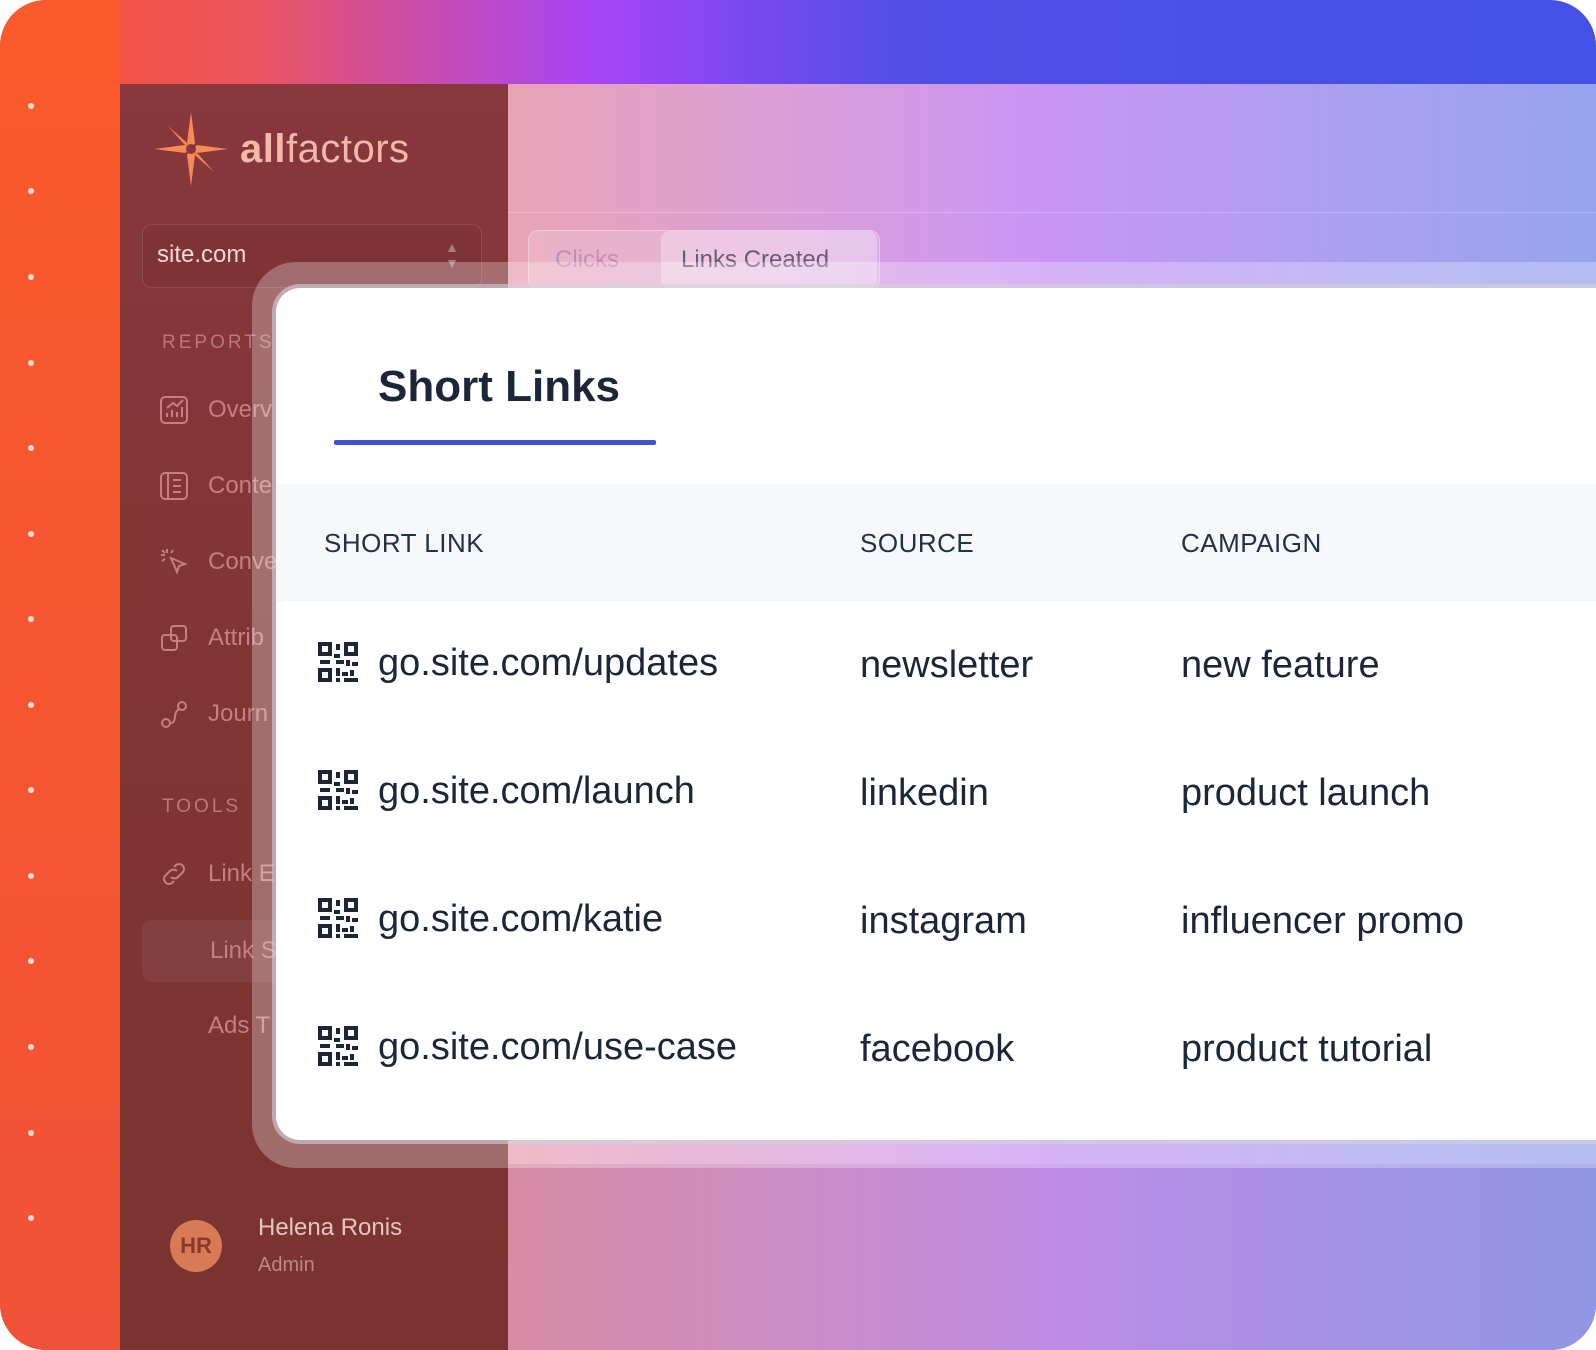 The width and height of the screenshot is (1596, 1350). Describe the element at coordinates (1052, 212) in the screenshot. I see `header-divider` at that location.